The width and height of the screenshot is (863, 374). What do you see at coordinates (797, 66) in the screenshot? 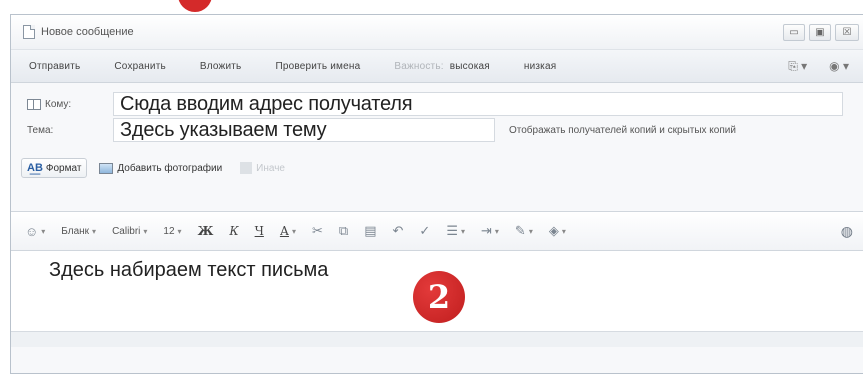
I see `encoding-icon: ⎘ ▾` at bounding box center [797, 66].